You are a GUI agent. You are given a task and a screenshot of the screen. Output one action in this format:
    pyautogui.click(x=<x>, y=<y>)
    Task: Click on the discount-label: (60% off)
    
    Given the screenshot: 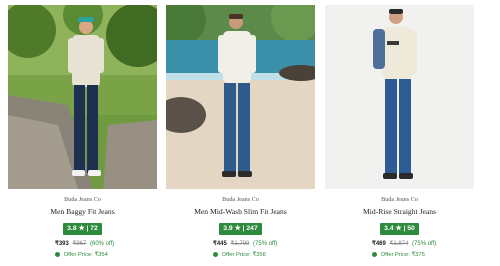 What is the action you would take?
    pyautogui.click(x=102, y=244)
    